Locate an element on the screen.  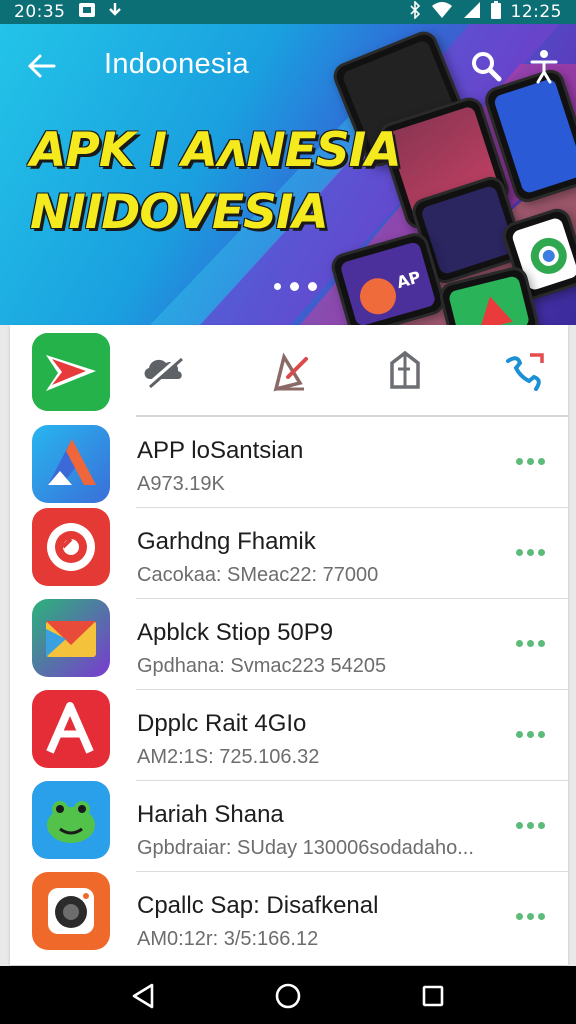
square-recents-icon is located at coordinates (433, 996).